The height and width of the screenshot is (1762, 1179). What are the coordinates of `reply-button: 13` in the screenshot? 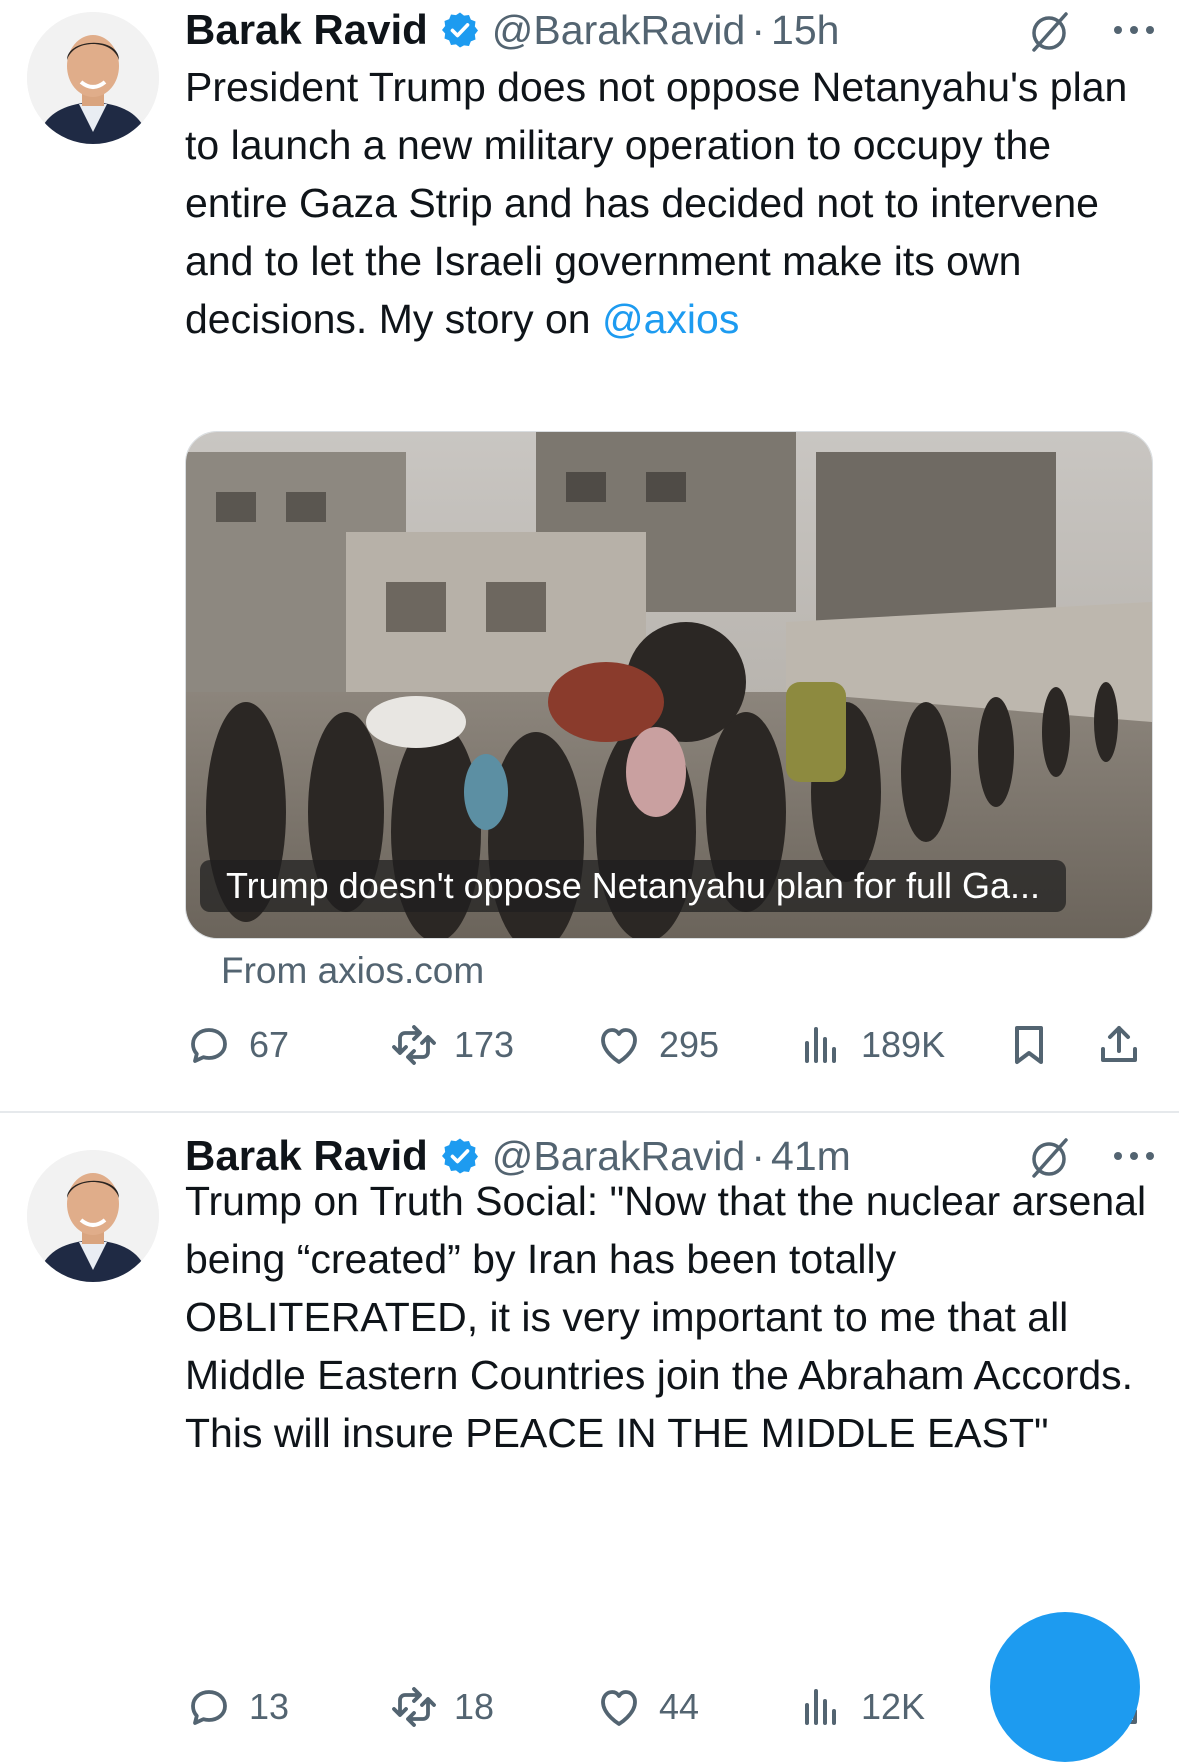 It's located at (237, 1707).